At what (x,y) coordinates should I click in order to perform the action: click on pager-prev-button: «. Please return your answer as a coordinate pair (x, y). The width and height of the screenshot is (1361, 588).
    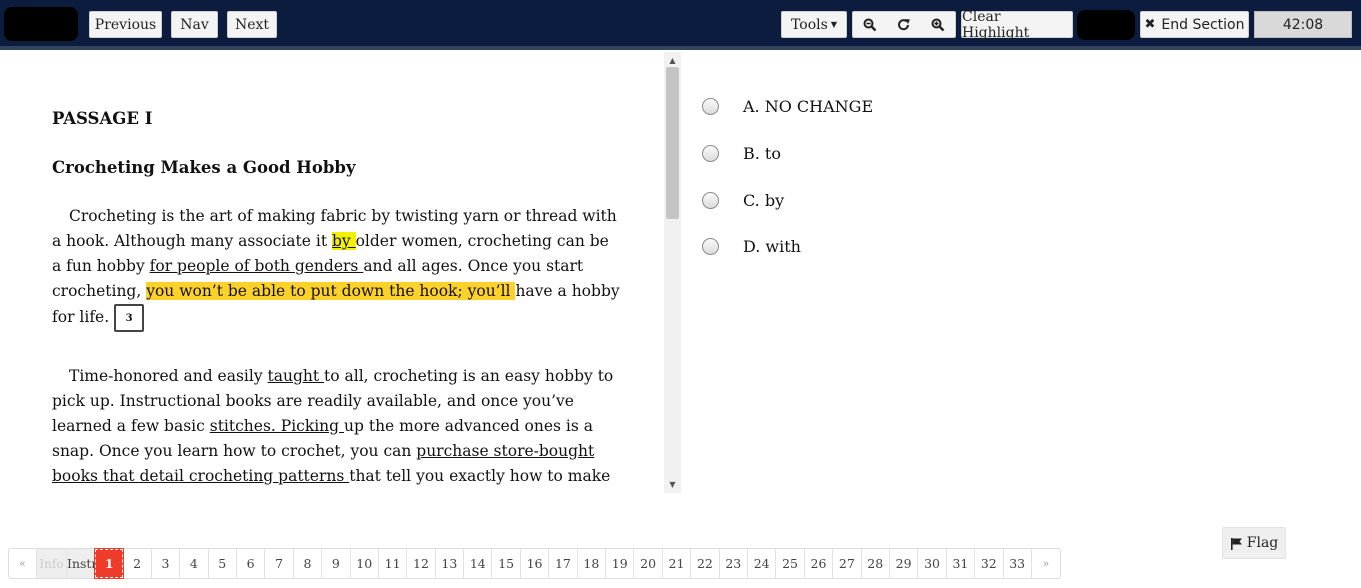
    Looking at the image, I should click on (23, 563).